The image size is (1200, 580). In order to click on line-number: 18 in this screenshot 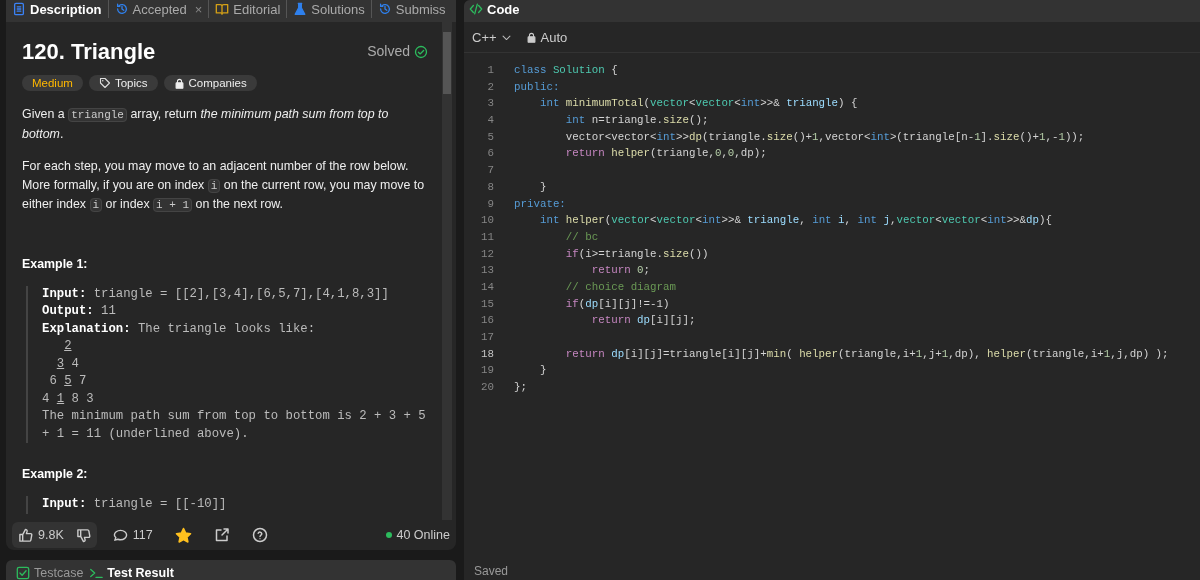, I will do `click(487, 354)`.